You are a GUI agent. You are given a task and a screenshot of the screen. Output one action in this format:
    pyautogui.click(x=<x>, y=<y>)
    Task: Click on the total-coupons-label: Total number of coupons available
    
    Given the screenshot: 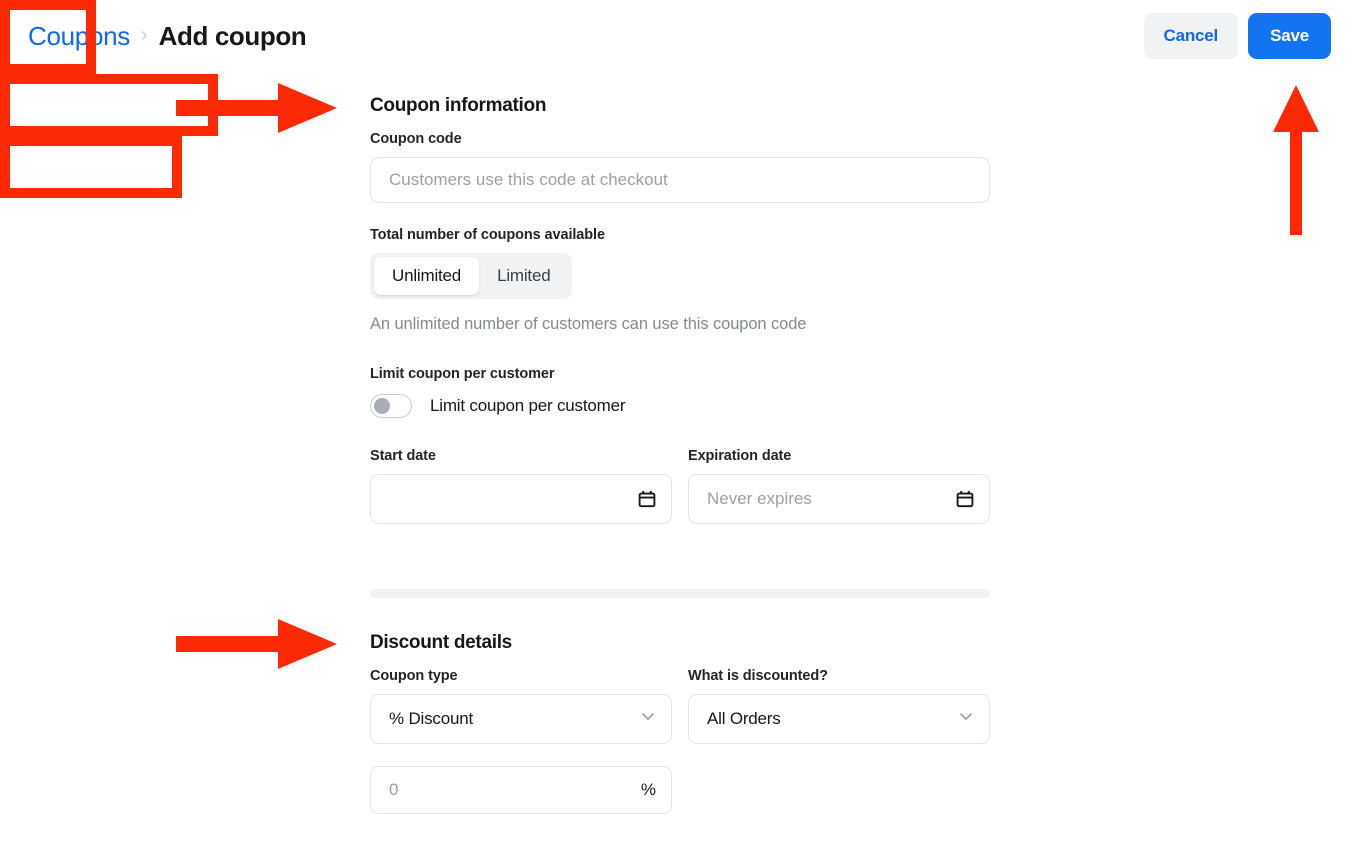 What is the action you would take?
    pyautogui.click(x=487, y=235)
    